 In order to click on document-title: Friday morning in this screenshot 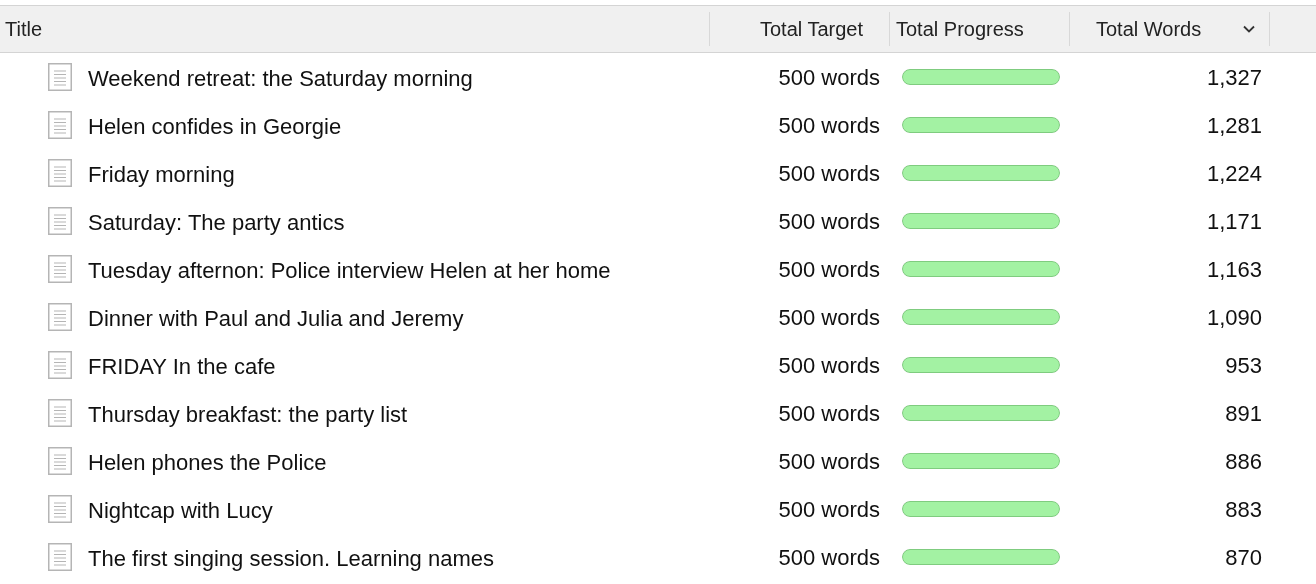, I will do `click(161, 174)`.